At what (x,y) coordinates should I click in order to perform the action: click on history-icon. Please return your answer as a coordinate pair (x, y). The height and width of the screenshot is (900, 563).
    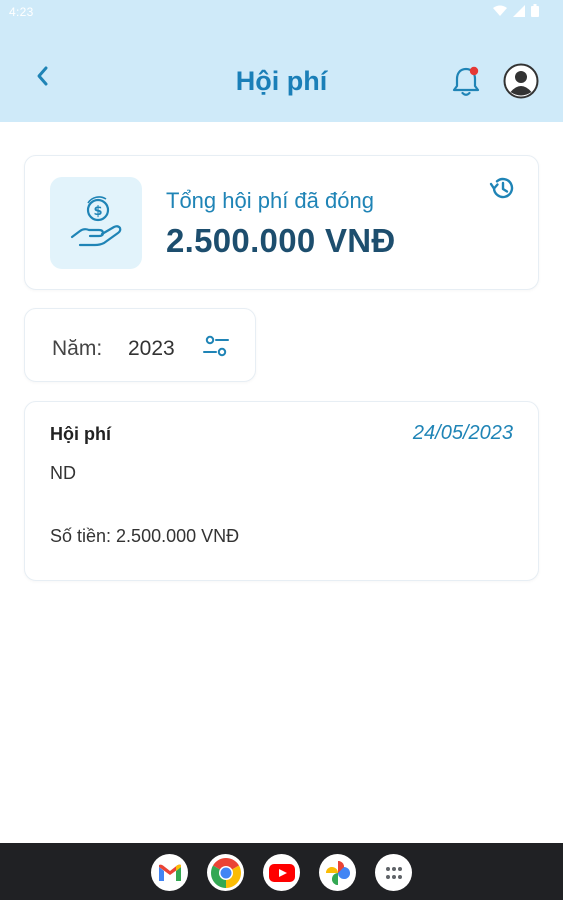
    Looking at the image, I should click on (501, 188).